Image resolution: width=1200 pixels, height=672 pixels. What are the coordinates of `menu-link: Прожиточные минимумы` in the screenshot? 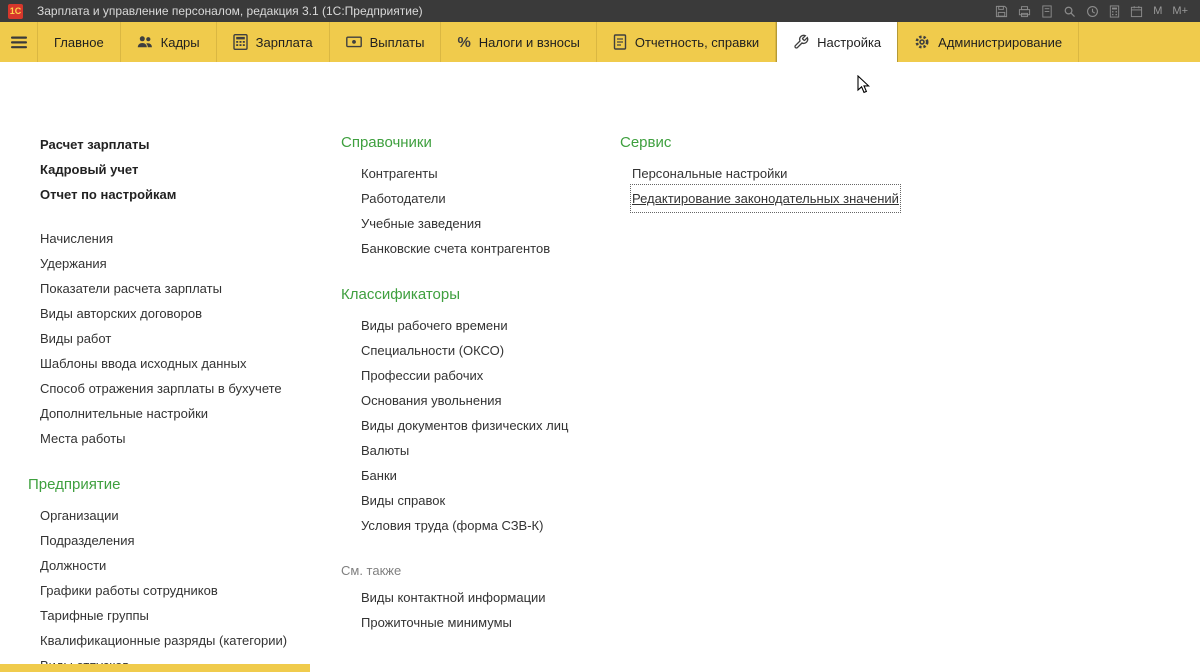 It's located at (436, 622).